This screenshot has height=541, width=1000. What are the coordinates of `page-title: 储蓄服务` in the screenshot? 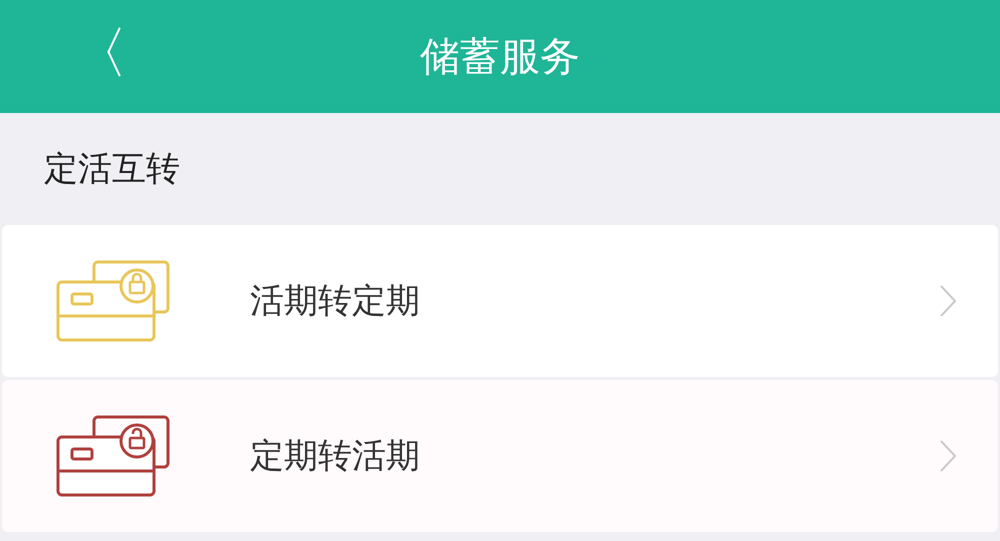 It's located at (500, 57).